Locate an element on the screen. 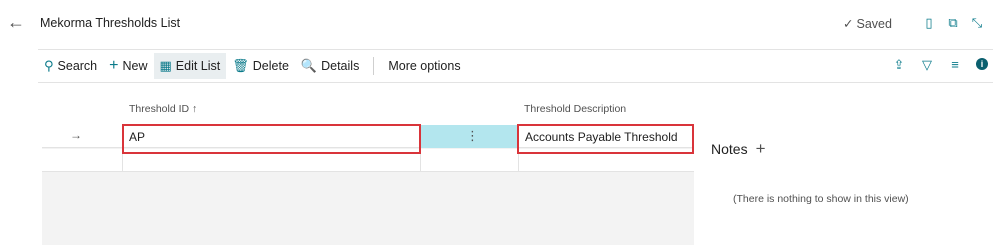  edit-list-button: ▦ Edit List is located at coordinates (190, 66).